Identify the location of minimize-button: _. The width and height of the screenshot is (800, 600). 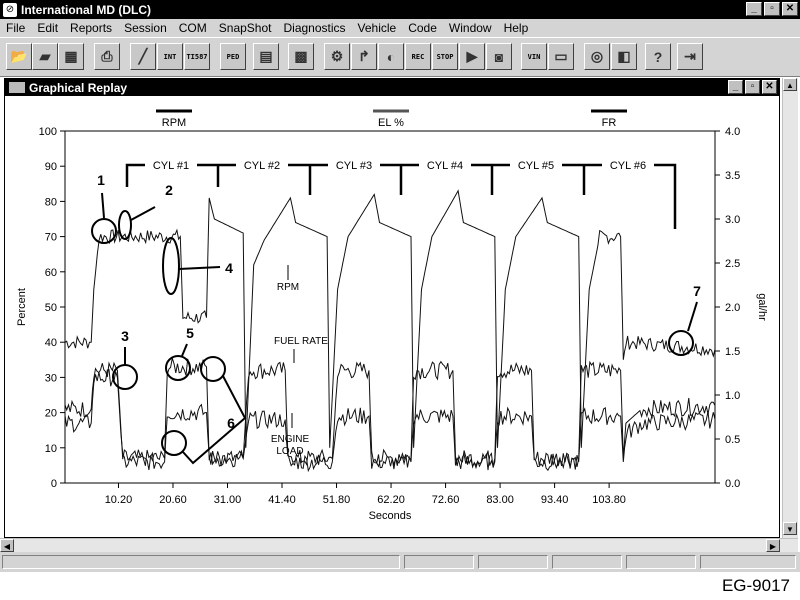
(754, 9).